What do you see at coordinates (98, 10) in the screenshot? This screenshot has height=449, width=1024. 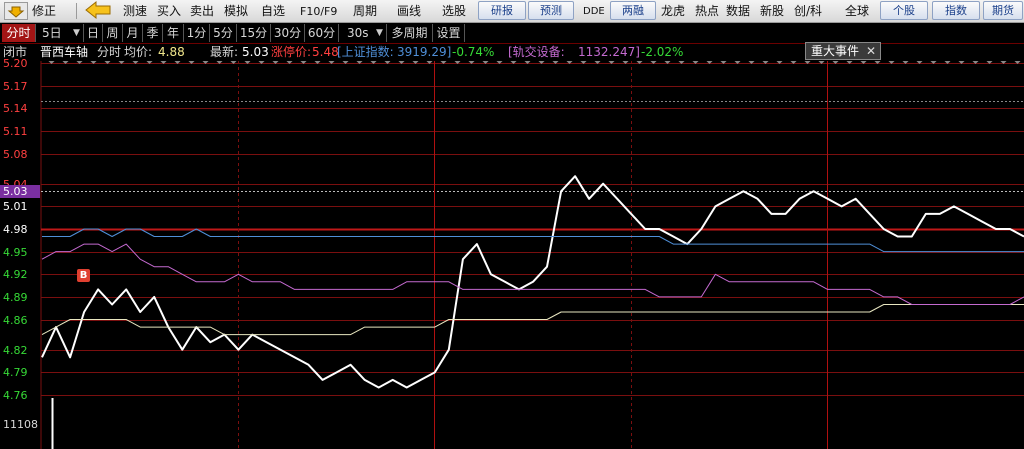 I see `arrow-left-icon` at bounding box center [98, 10].